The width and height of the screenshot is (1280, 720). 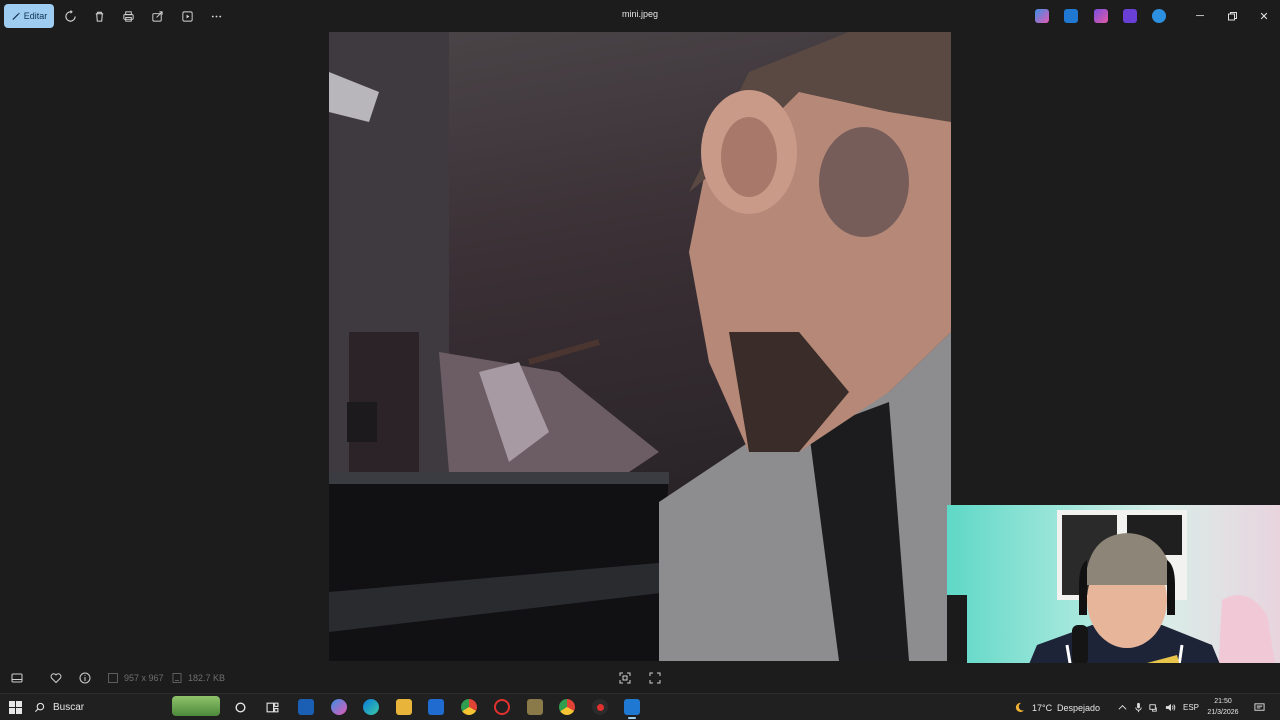 I want to click on onedrive-icon, so click(x=1159, y=16).